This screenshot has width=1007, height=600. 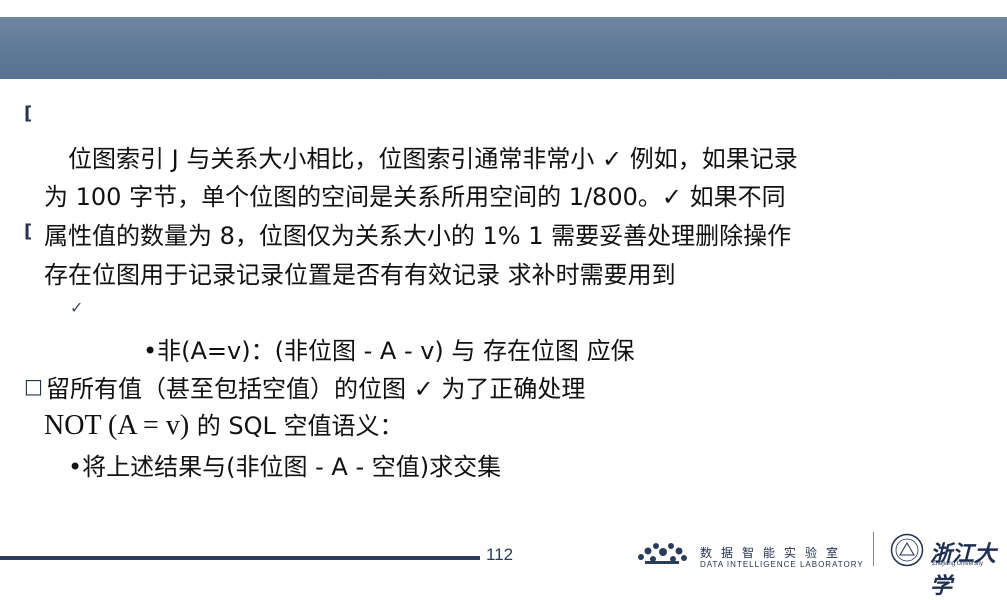 What do you see at coordinates (774, 553) in the screenshot?
I see `lab-name-cn: 数据智能实验室` at bounding box center [774, 553].